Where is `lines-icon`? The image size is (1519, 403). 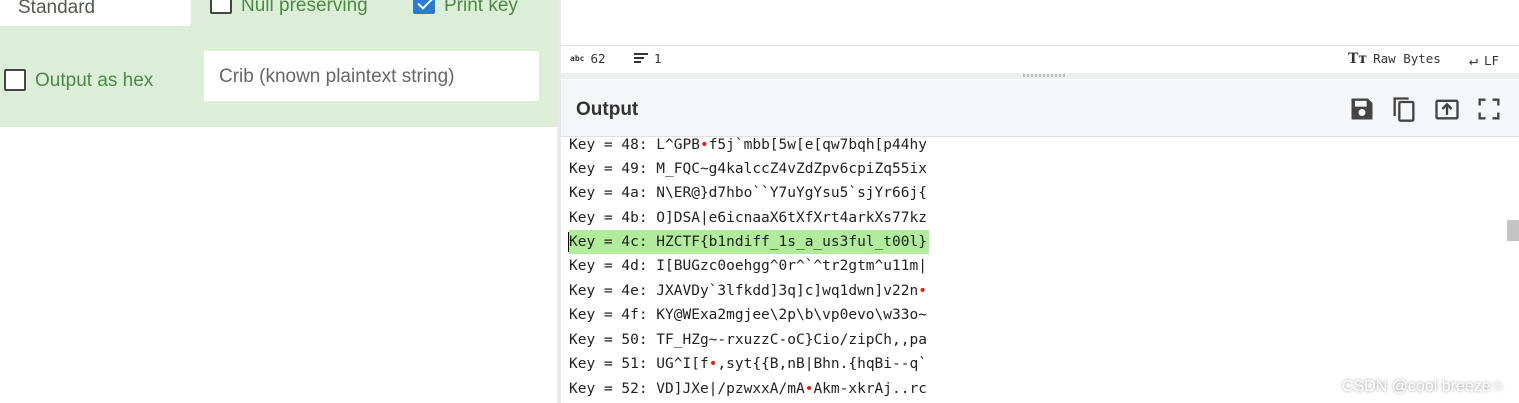
lines-icon is located at coordinates (641, 58).